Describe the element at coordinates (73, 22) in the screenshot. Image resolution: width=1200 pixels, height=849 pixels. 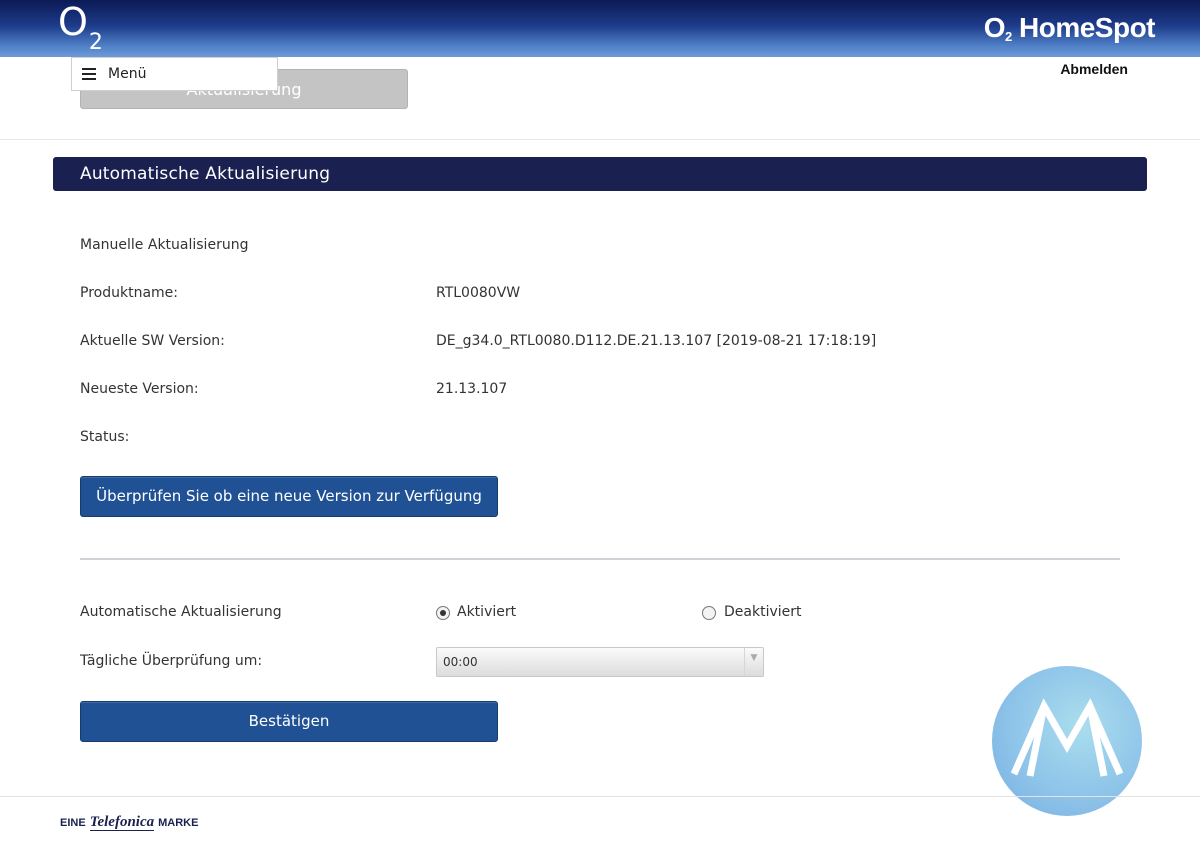
I see `o2-logo-letter: O` at that location.